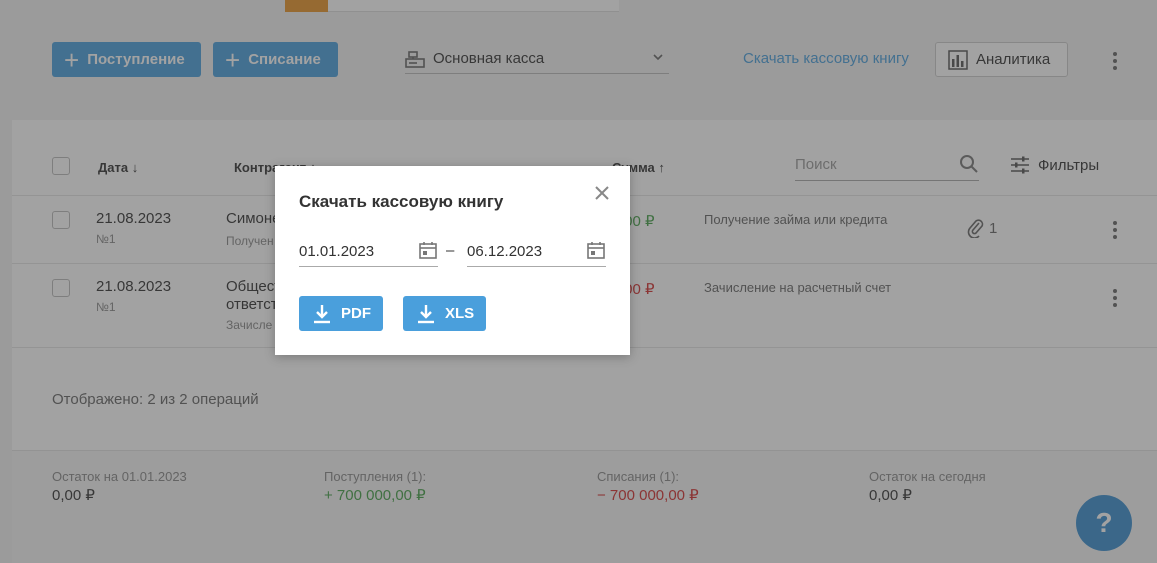 The height and width of the screenshot is (563, 1157). I want to click on dialog-title: Скачать кассовую книгу, so click(401, 201).